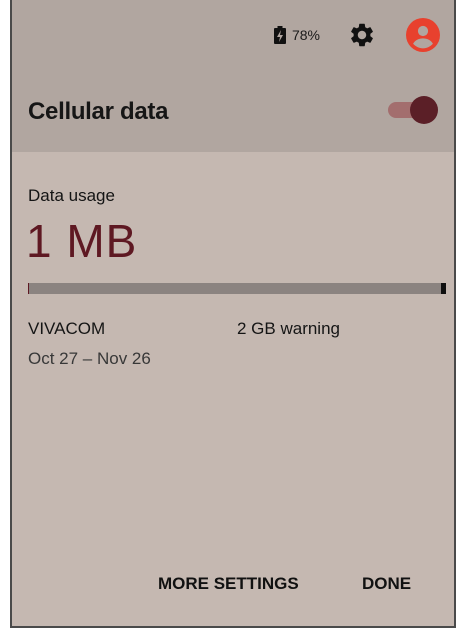  Describe the element at coordinates (443, 288) in the screenshot. I see `usage-limit-marker` at that location.